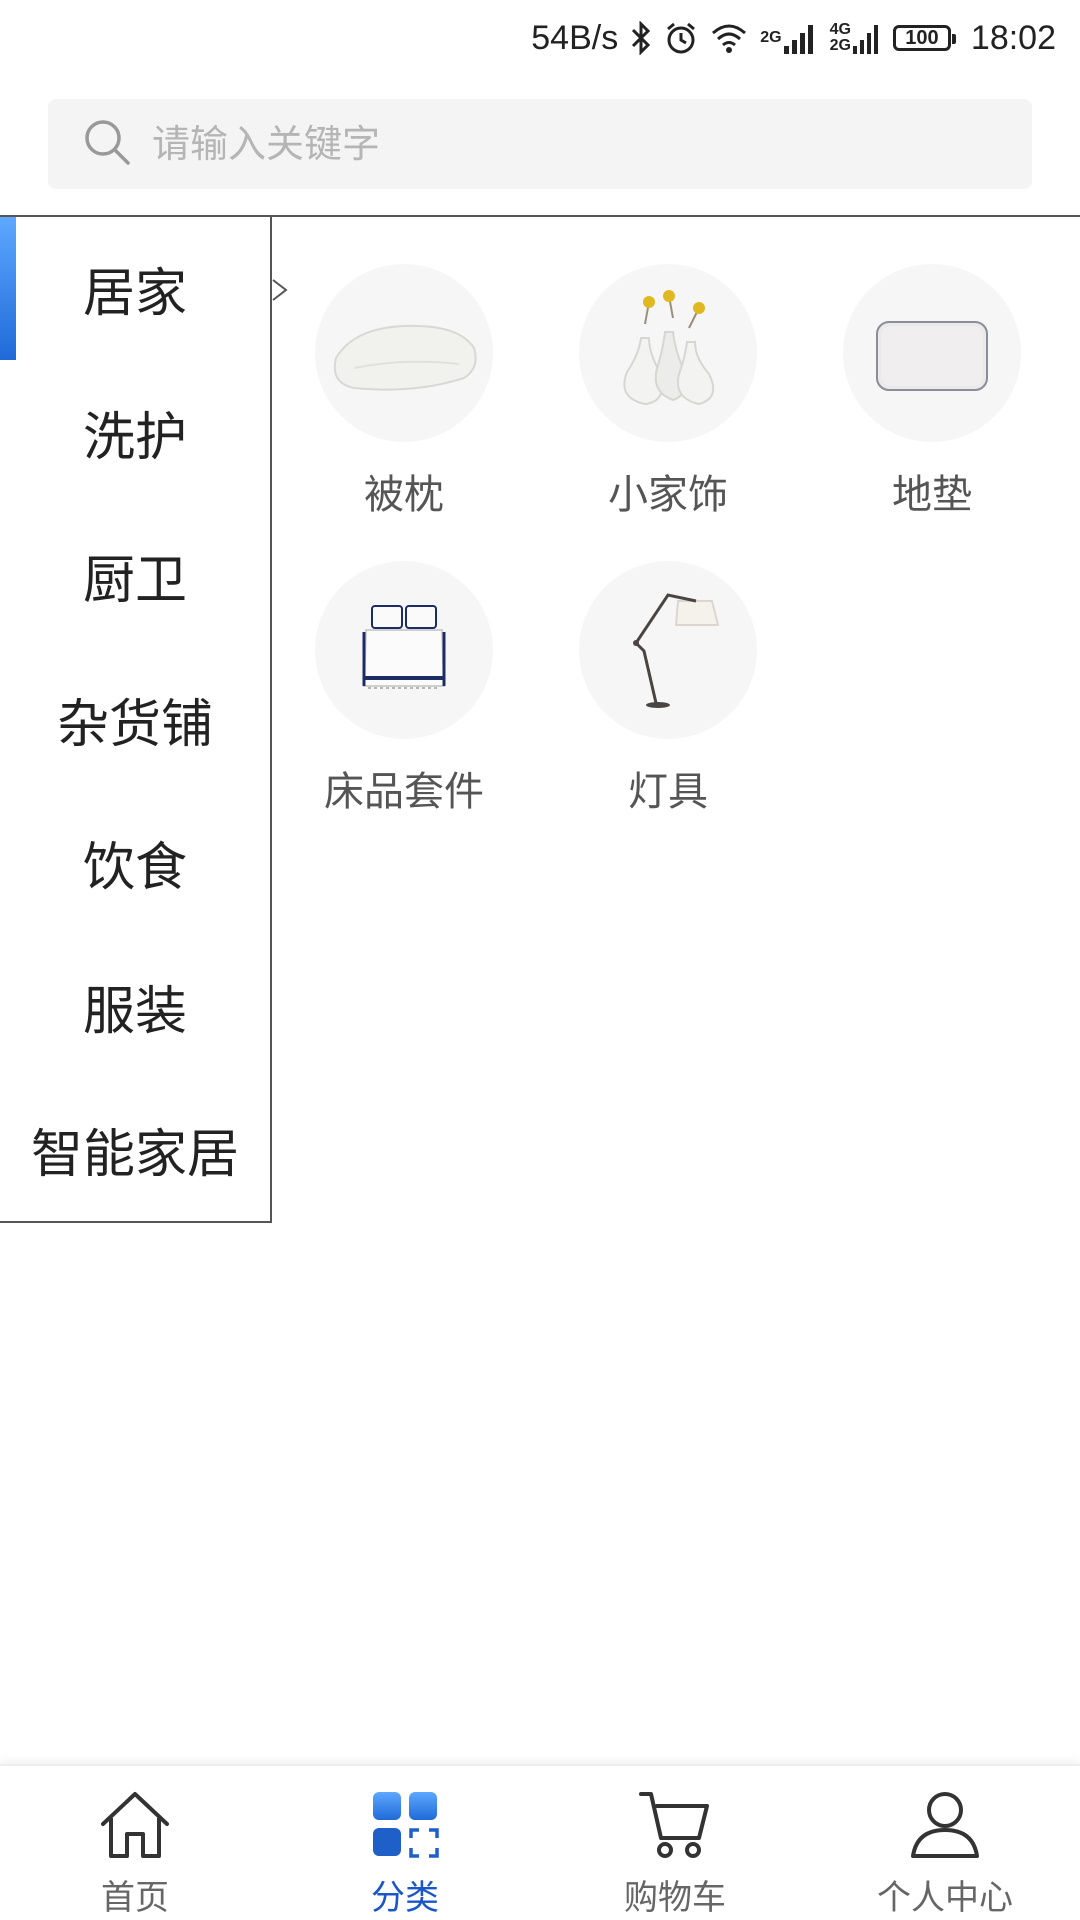 This screenshot has height=1920, width=1080. I want to click on battery-icon: 100, so click(924, 38).